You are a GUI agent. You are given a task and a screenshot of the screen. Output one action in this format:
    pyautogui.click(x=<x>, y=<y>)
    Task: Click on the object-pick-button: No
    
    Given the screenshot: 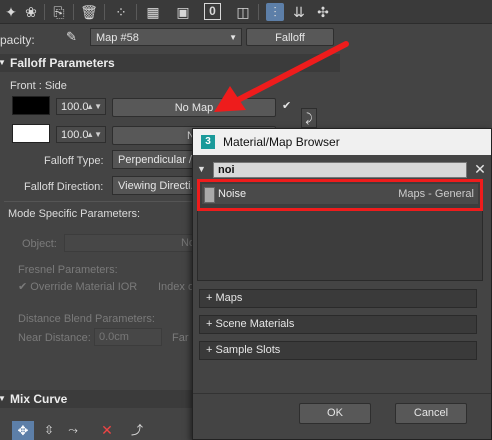 What is the action you would take?
    pyautogui.click(x=134, y=243)
    